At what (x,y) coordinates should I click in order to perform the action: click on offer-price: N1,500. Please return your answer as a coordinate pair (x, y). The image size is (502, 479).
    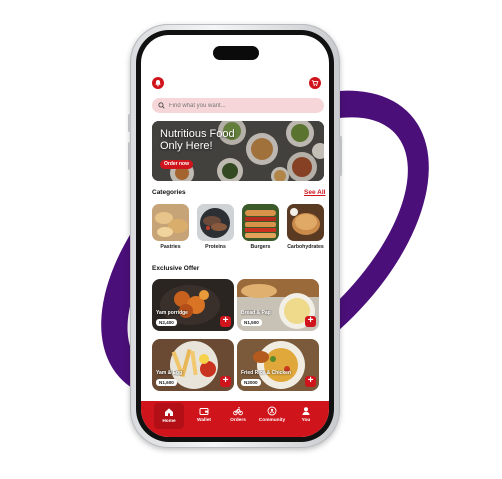
    Looking at the image, I should click on (251, 322).